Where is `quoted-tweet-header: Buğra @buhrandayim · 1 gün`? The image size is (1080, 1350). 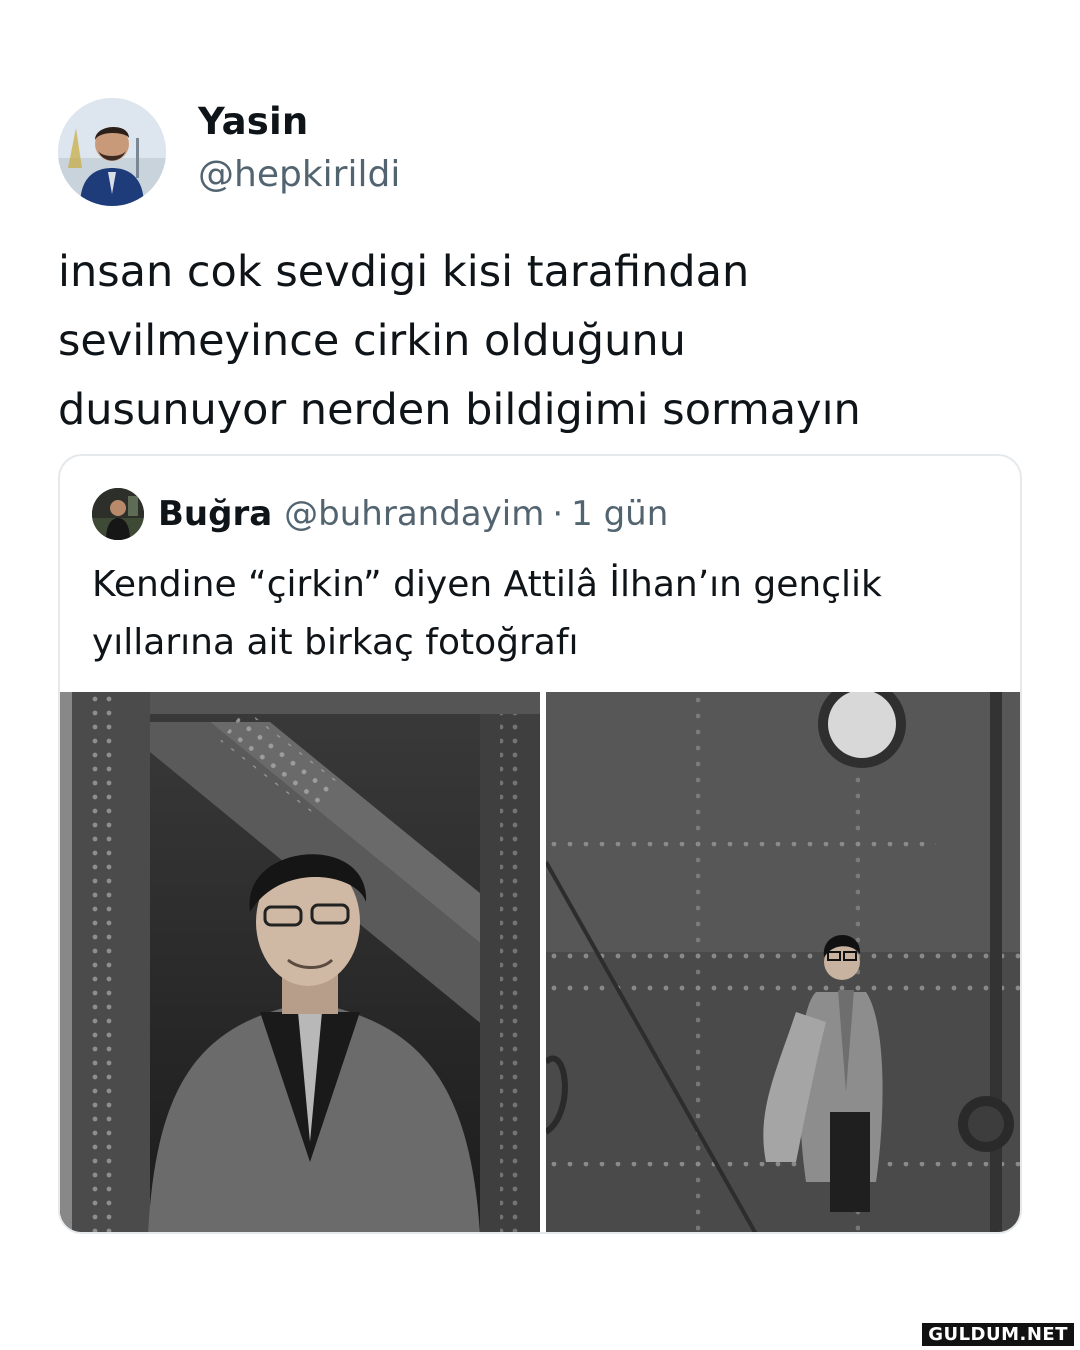 quoted-tweet-header: Buğra @buhrandayim · 1 gün is located at coordinates (380, 514).